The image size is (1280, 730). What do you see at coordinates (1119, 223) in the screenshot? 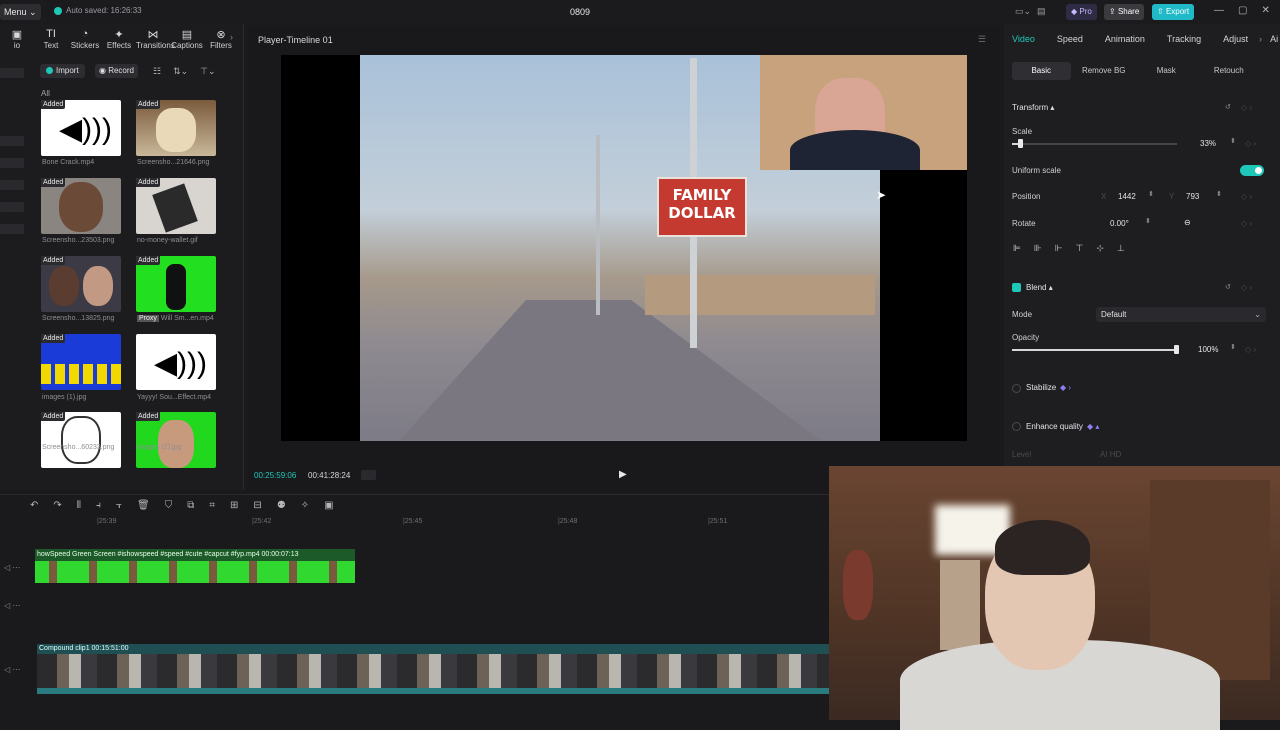
I see `rotate-value: 0.00°` at bounding box center [1119, 223].